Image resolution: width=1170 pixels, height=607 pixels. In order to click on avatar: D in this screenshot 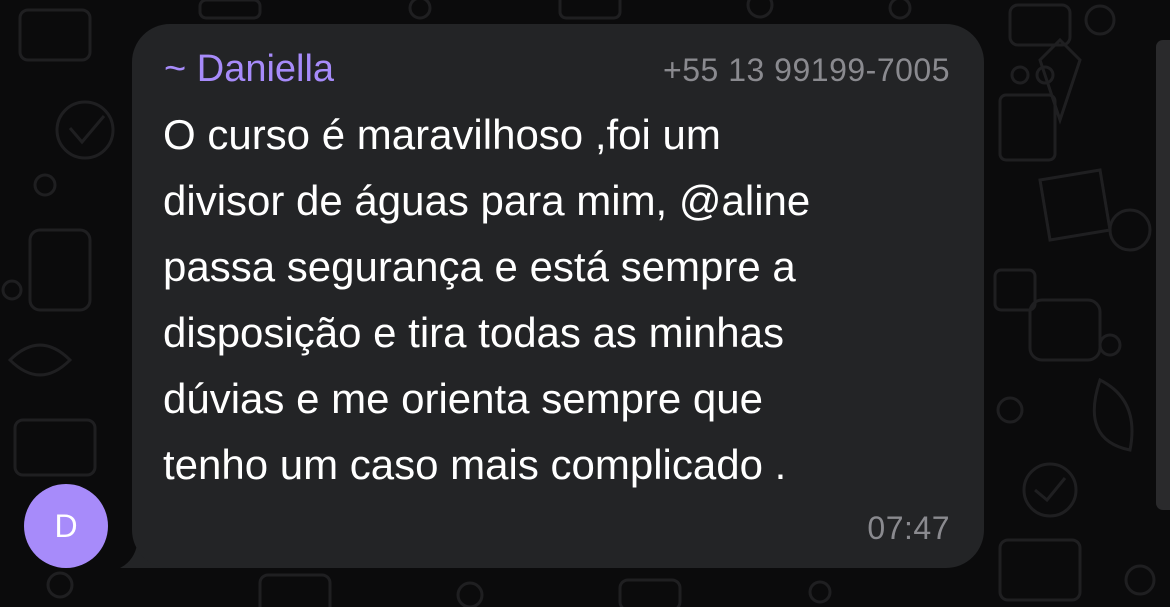, I will do `click(66, 526)`.